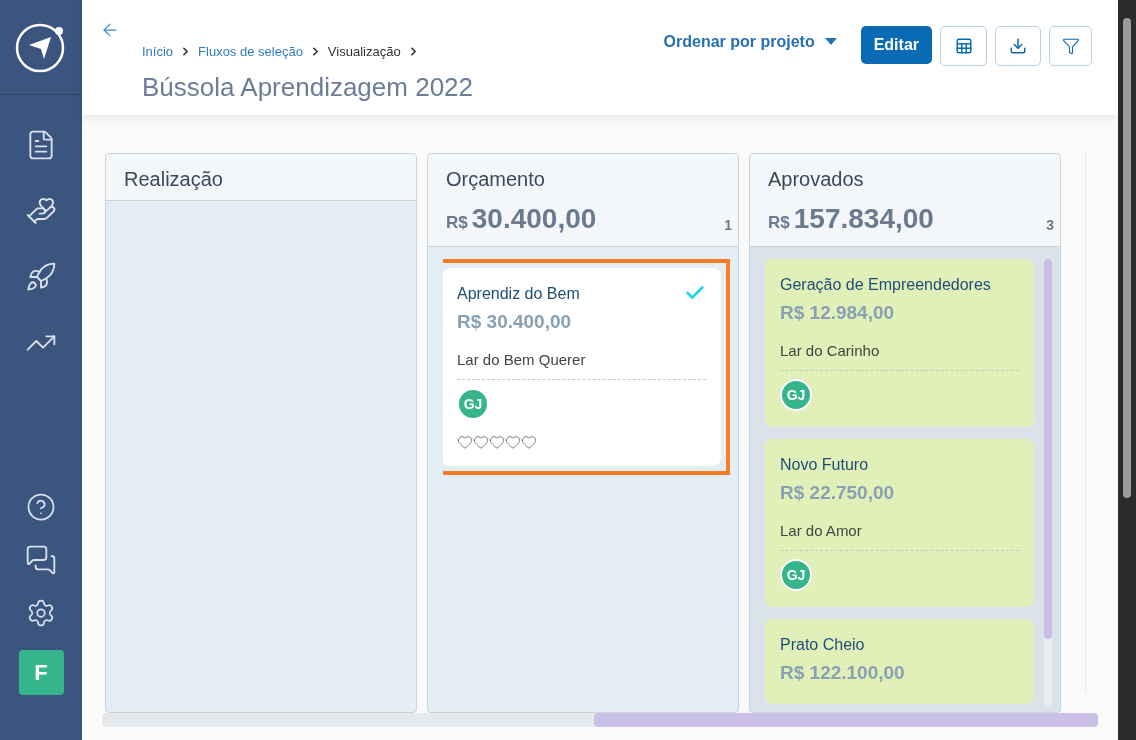 This screenshot has height=740, width=1136. I want to click on organization-name: Lar do Bem Querer, so click(522, 359).